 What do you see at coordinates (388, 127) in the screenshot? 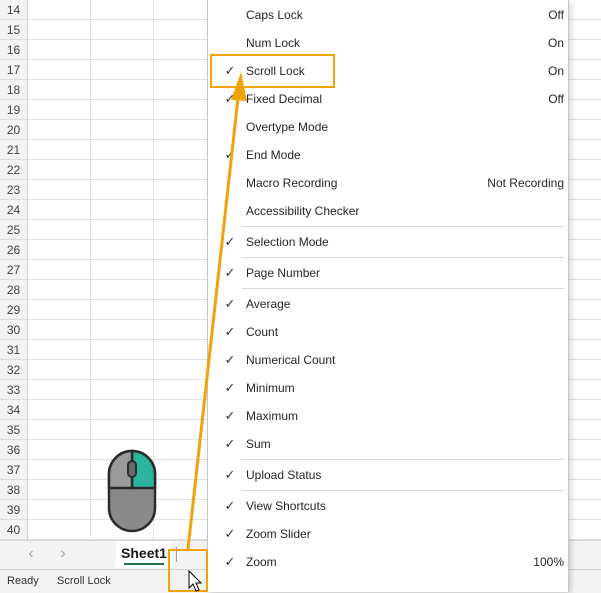
I see `menu-item-overtype-mode: ✓Overtype Mode` at bounding box center [388, 127].